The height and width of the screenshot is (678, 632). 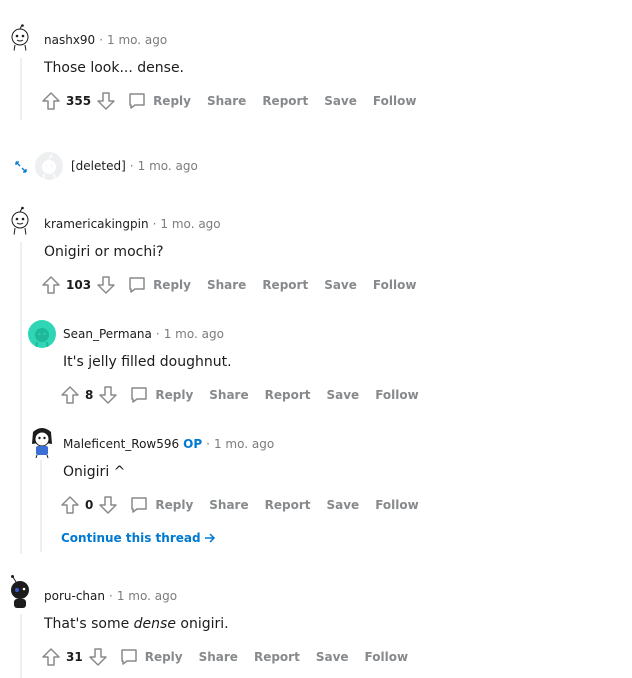 I want to click on vote-score: 355, so click(x=79, y=101).